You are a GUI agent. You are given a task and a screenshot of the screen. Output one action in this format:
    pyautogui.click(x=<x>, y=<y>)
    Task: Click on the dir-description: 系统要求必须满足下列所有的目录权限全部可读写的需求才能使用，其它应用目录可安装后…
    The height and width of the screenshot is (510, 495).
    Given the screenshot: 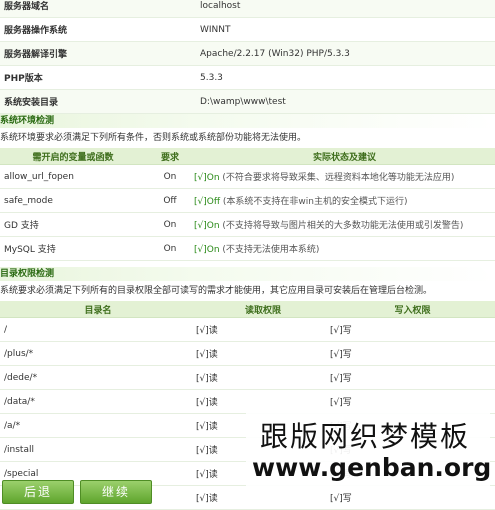 What is the action you would take?
    pyautogui.click(x=216, y=291)
    